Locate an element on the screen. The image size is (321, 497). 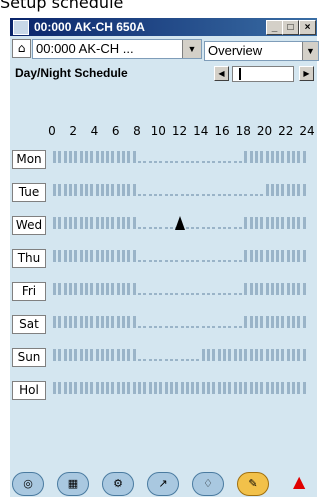
home-button: ⌂ is located at coordinates (21, 48).